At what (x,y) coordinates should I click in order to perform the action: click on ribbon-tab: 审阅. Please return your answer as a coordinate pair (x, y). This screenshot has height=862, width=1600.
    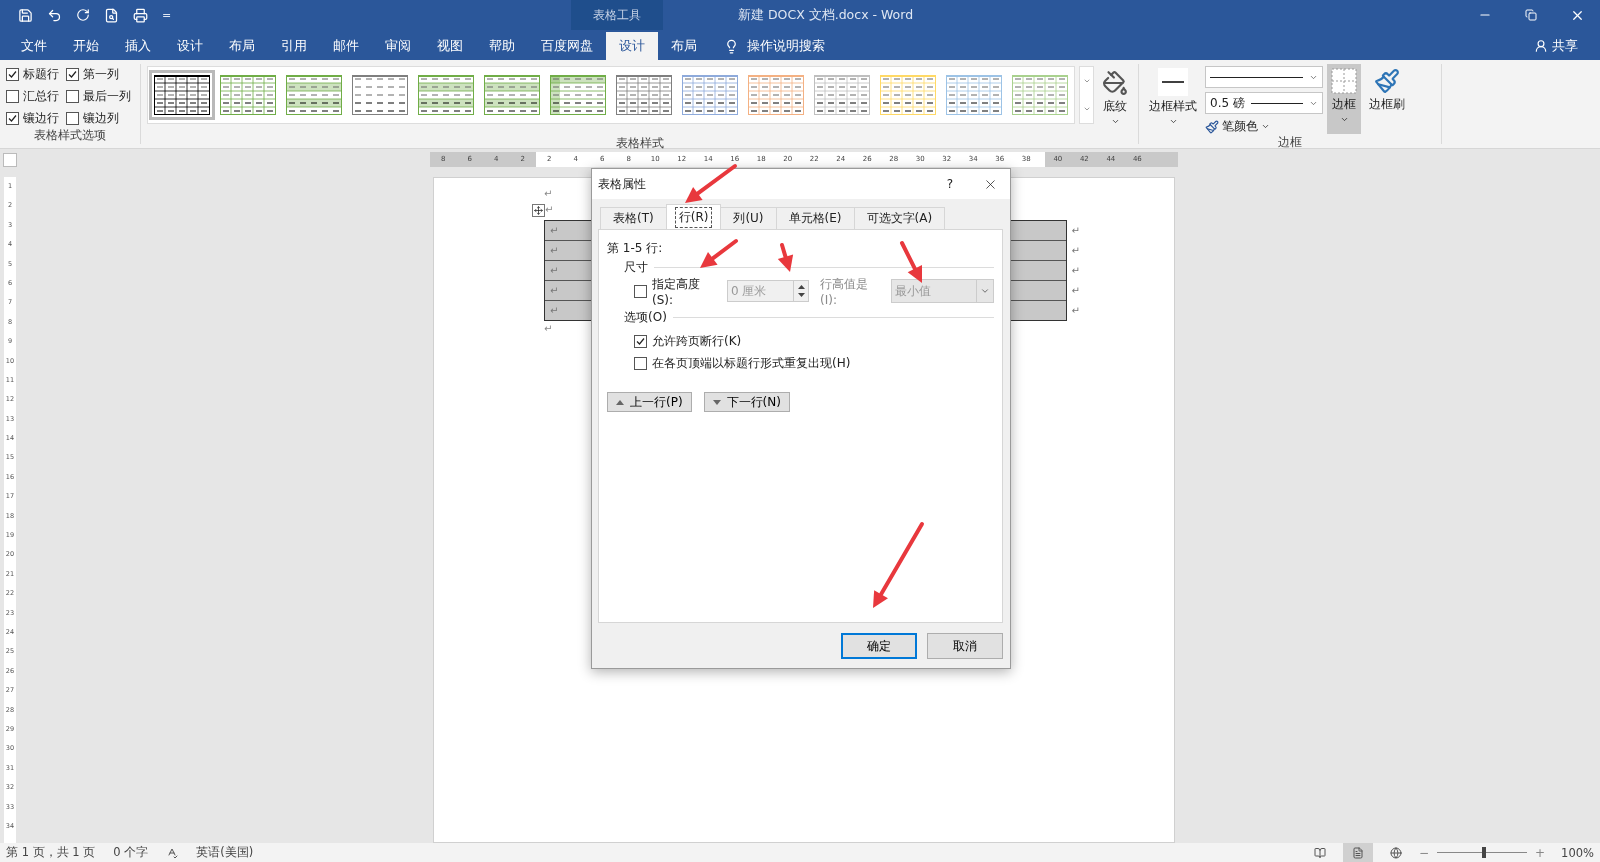
    Looking at the image, I should click on (398, 46).